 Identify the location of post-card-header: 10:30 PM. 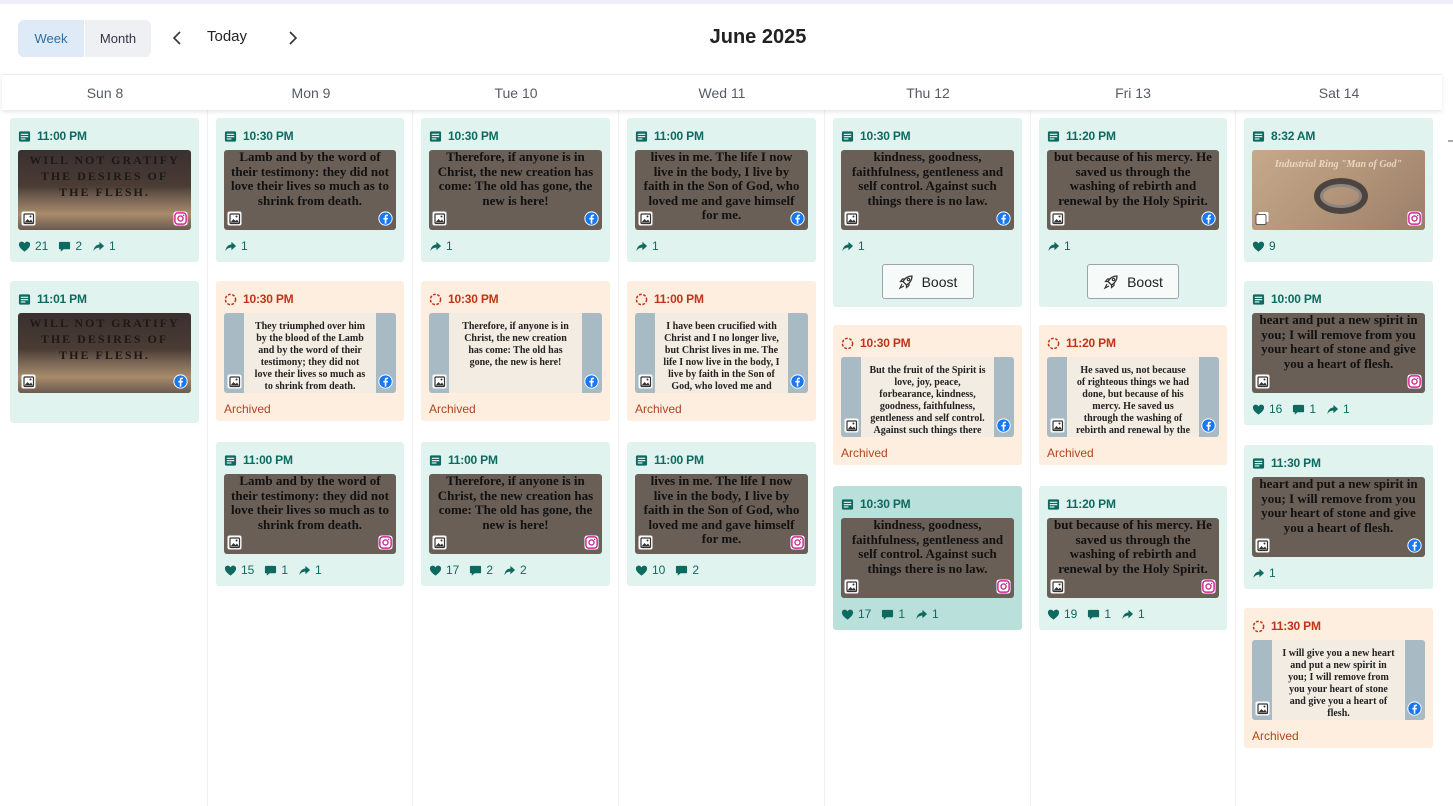
(927, 343).